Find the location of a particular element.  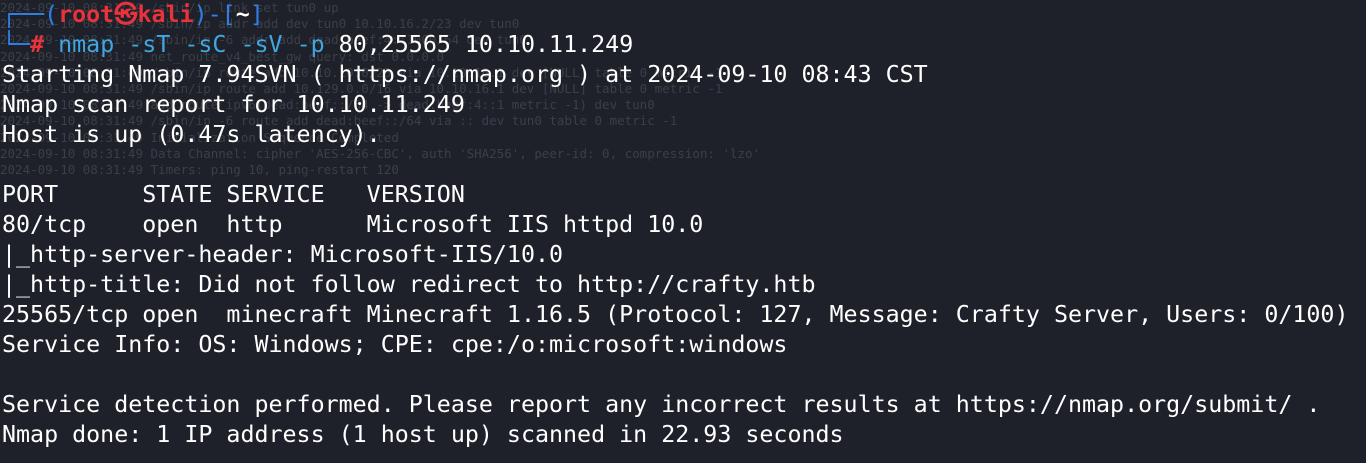

output-line: |_http-server-header: Microsoft-IIS/10.0 is located at coordinates (283, 254).